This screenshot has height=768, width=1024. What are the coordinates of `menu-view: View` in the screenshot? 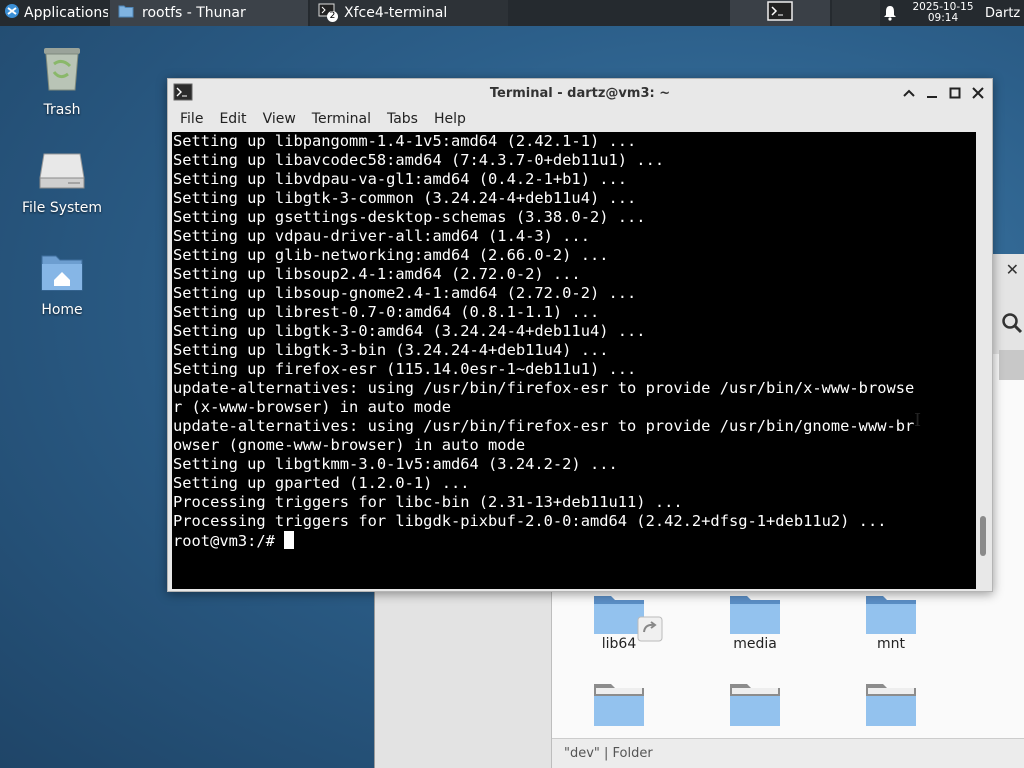 It's located at (279, 119).